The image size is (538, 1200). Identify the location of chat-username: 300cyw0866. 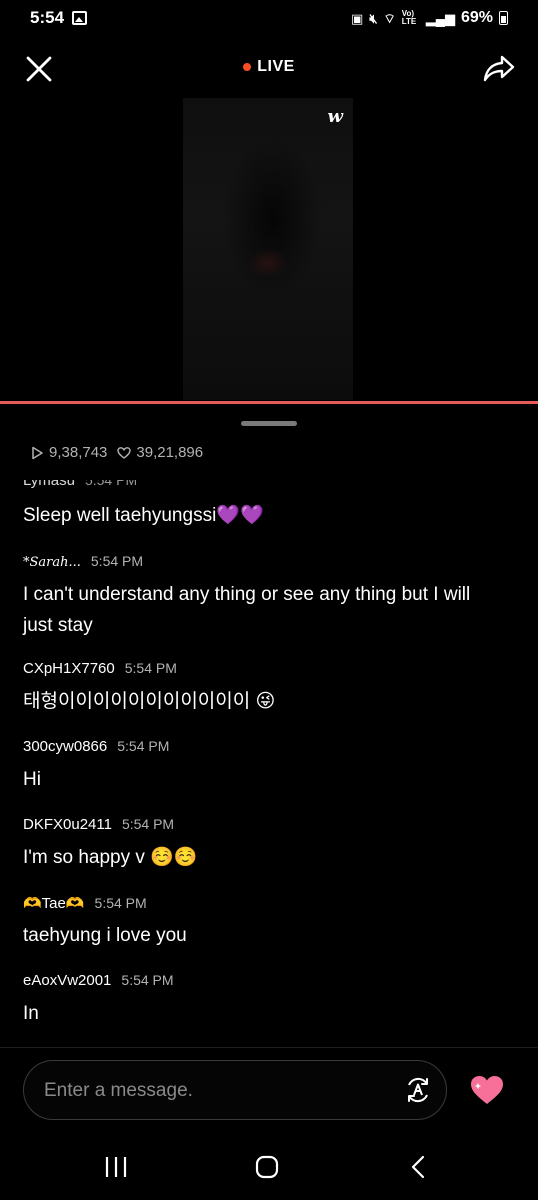
(65, 746).